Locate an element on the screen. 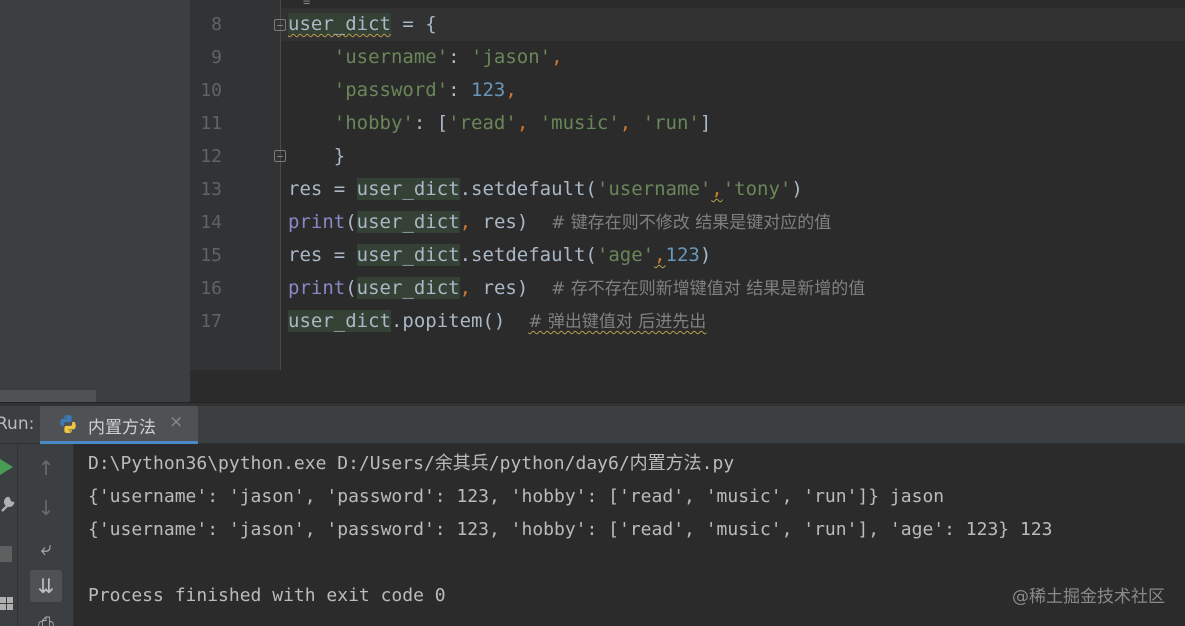 This screenshot has width=1185, height=626. line-number: 14 is located at coordinates (211, 222).